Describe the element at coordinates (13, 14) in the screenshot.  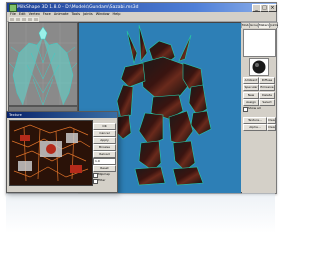
I see `menu-file: File` at that location.